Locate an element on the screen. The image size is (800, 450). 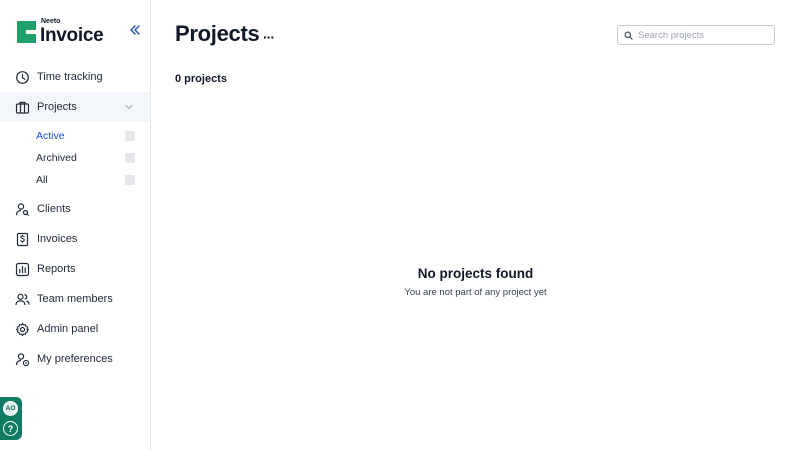
logo-mark-icon is located at coordinates (26, 31).